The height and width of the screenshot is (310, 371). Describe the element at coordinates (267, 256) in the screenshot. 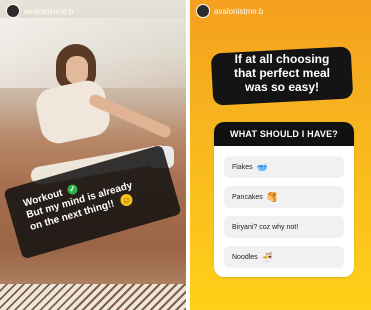

I see `noodles-emoji-icon: 🍜` at that location.